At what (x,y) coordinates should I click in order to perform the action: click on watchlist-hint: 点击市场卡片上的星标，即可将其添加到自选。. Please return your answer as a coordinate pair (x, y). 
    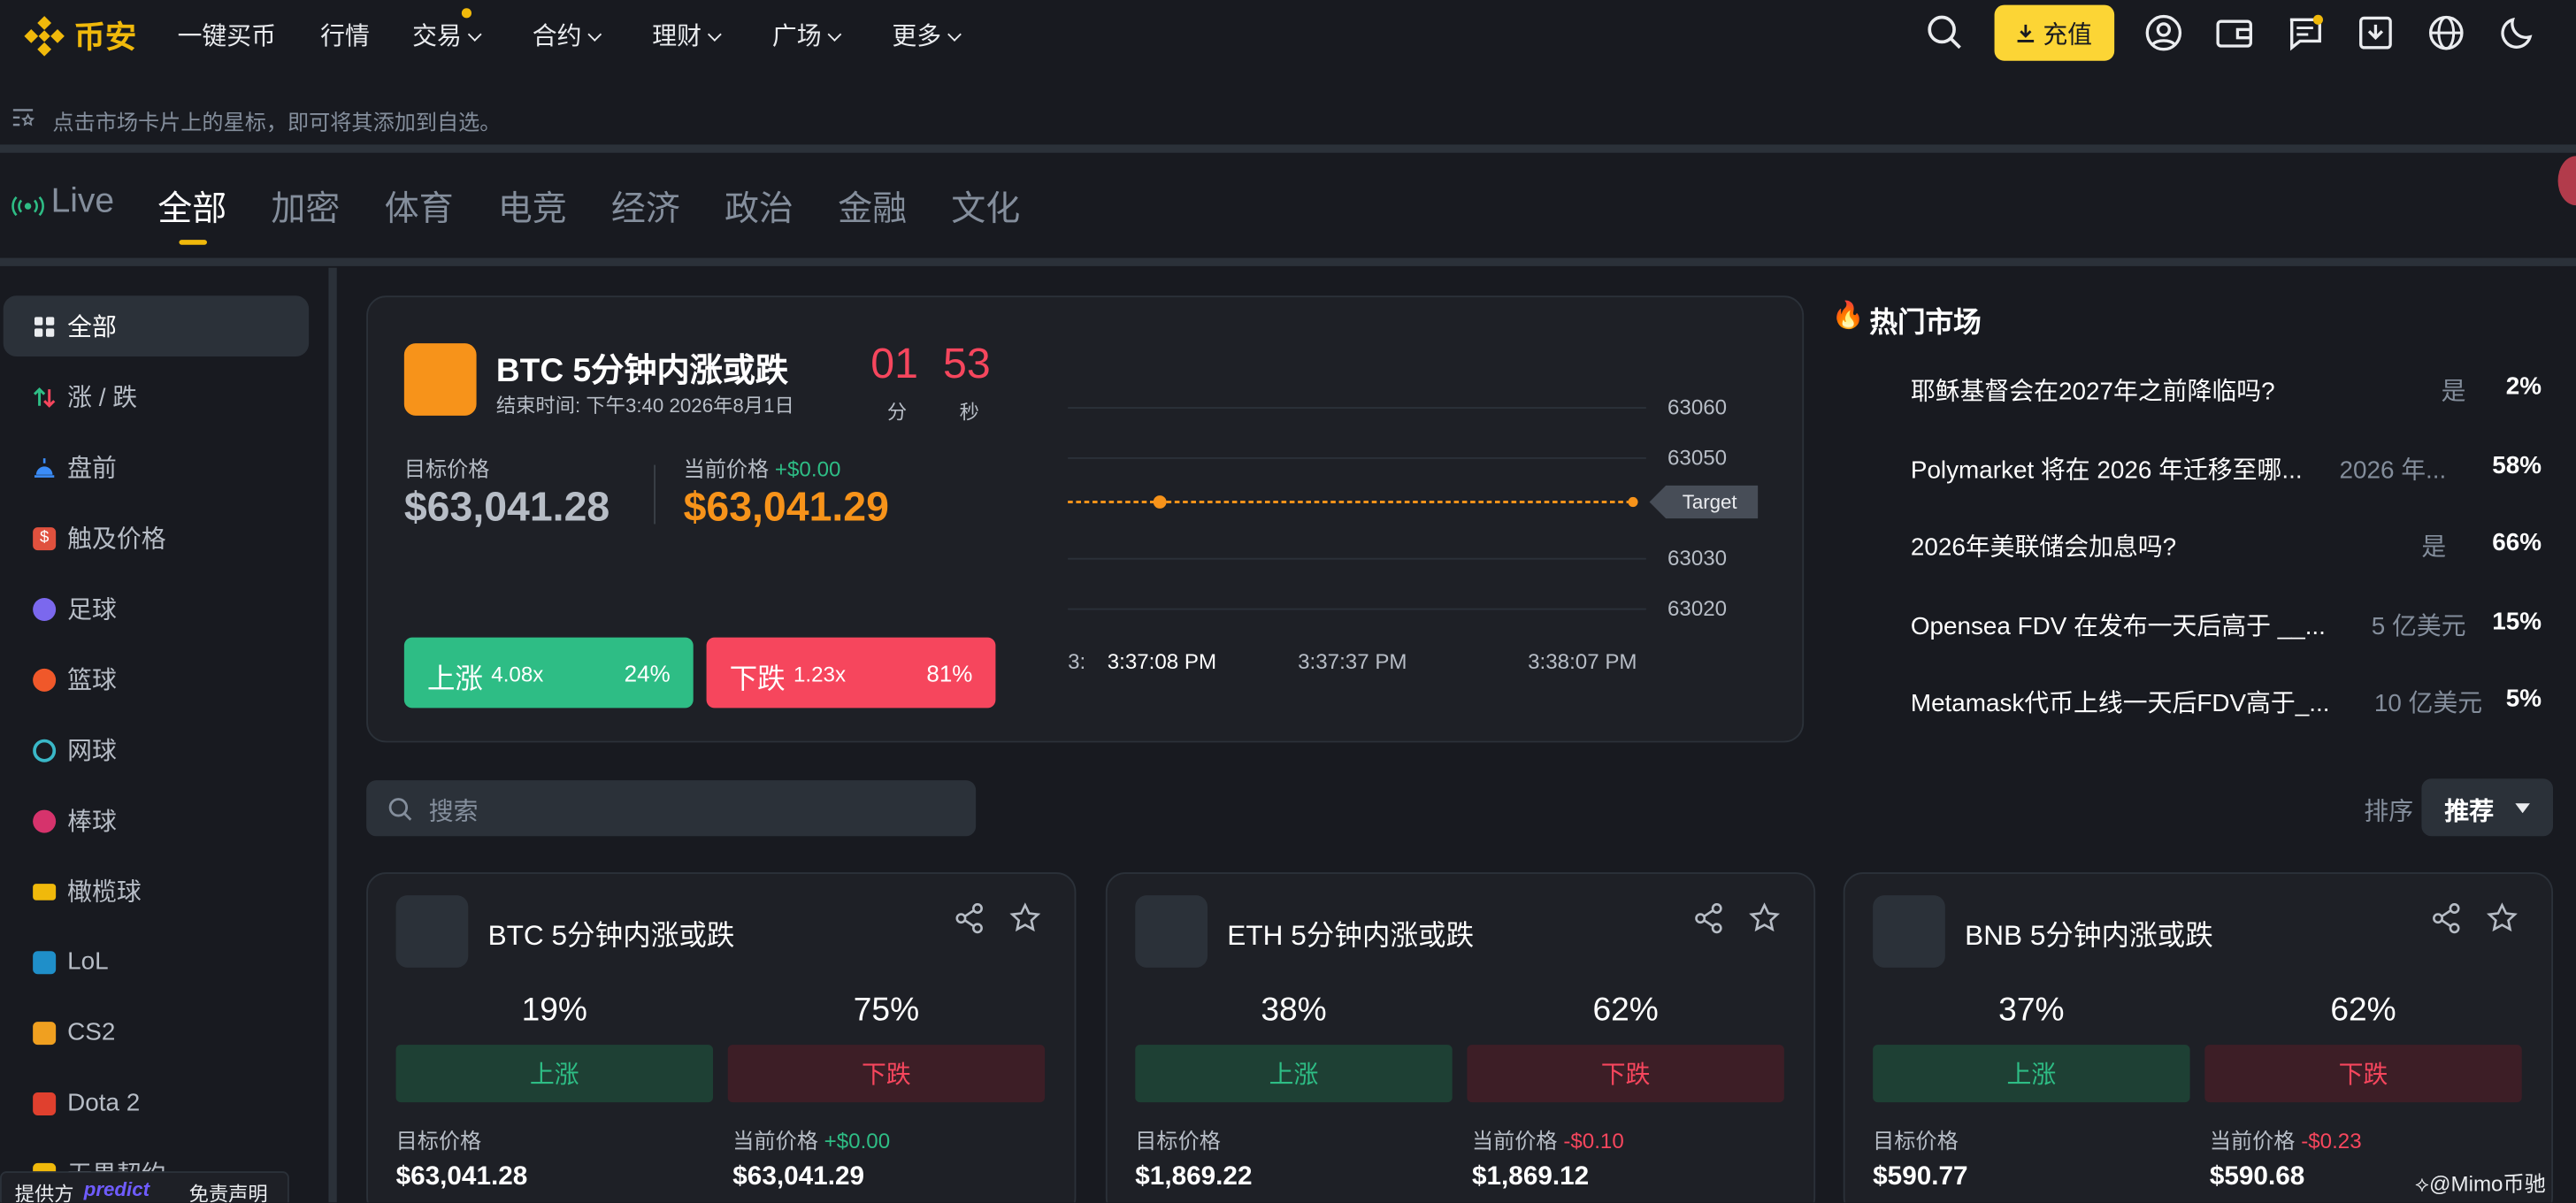
    Looking at the image, I should click on (1288, 117).